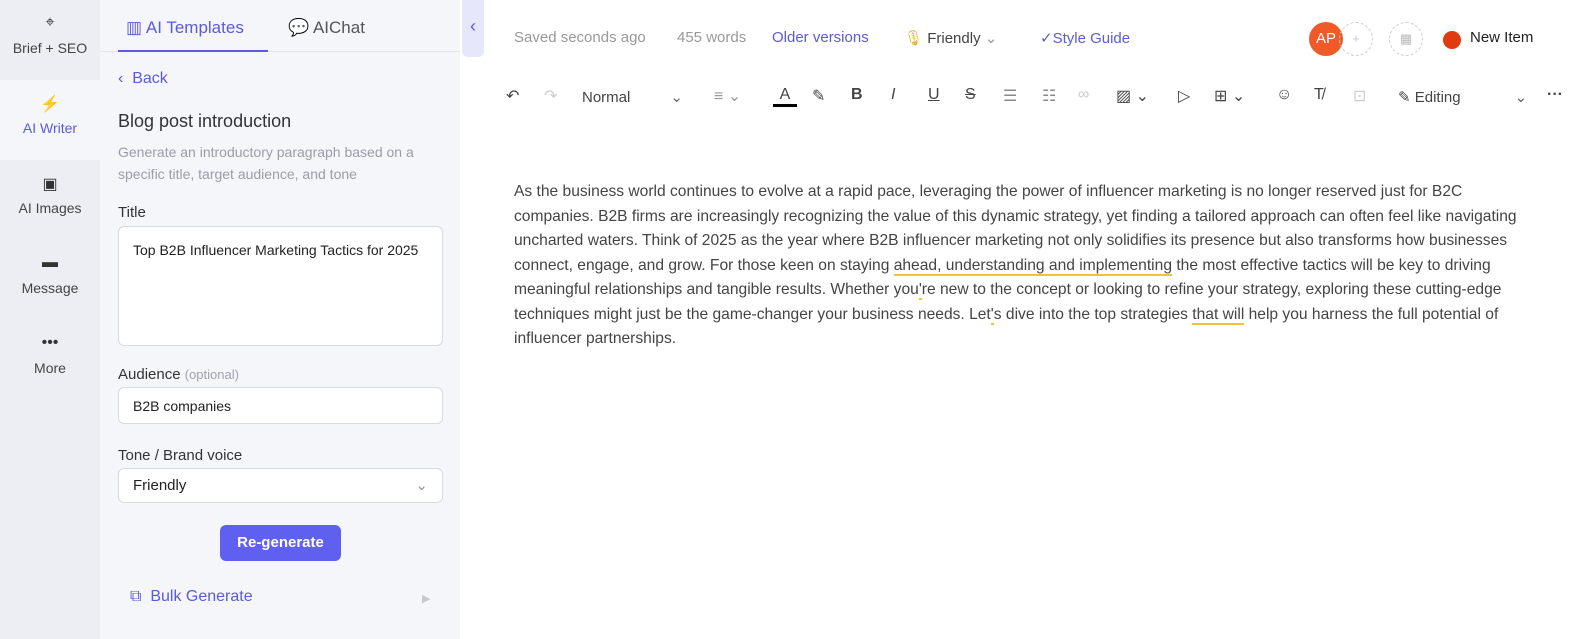  What do you see at coordinates (140, 596) in the screenshot?
I see `copy-icon: ⧉` at bounding box center [140, 596].